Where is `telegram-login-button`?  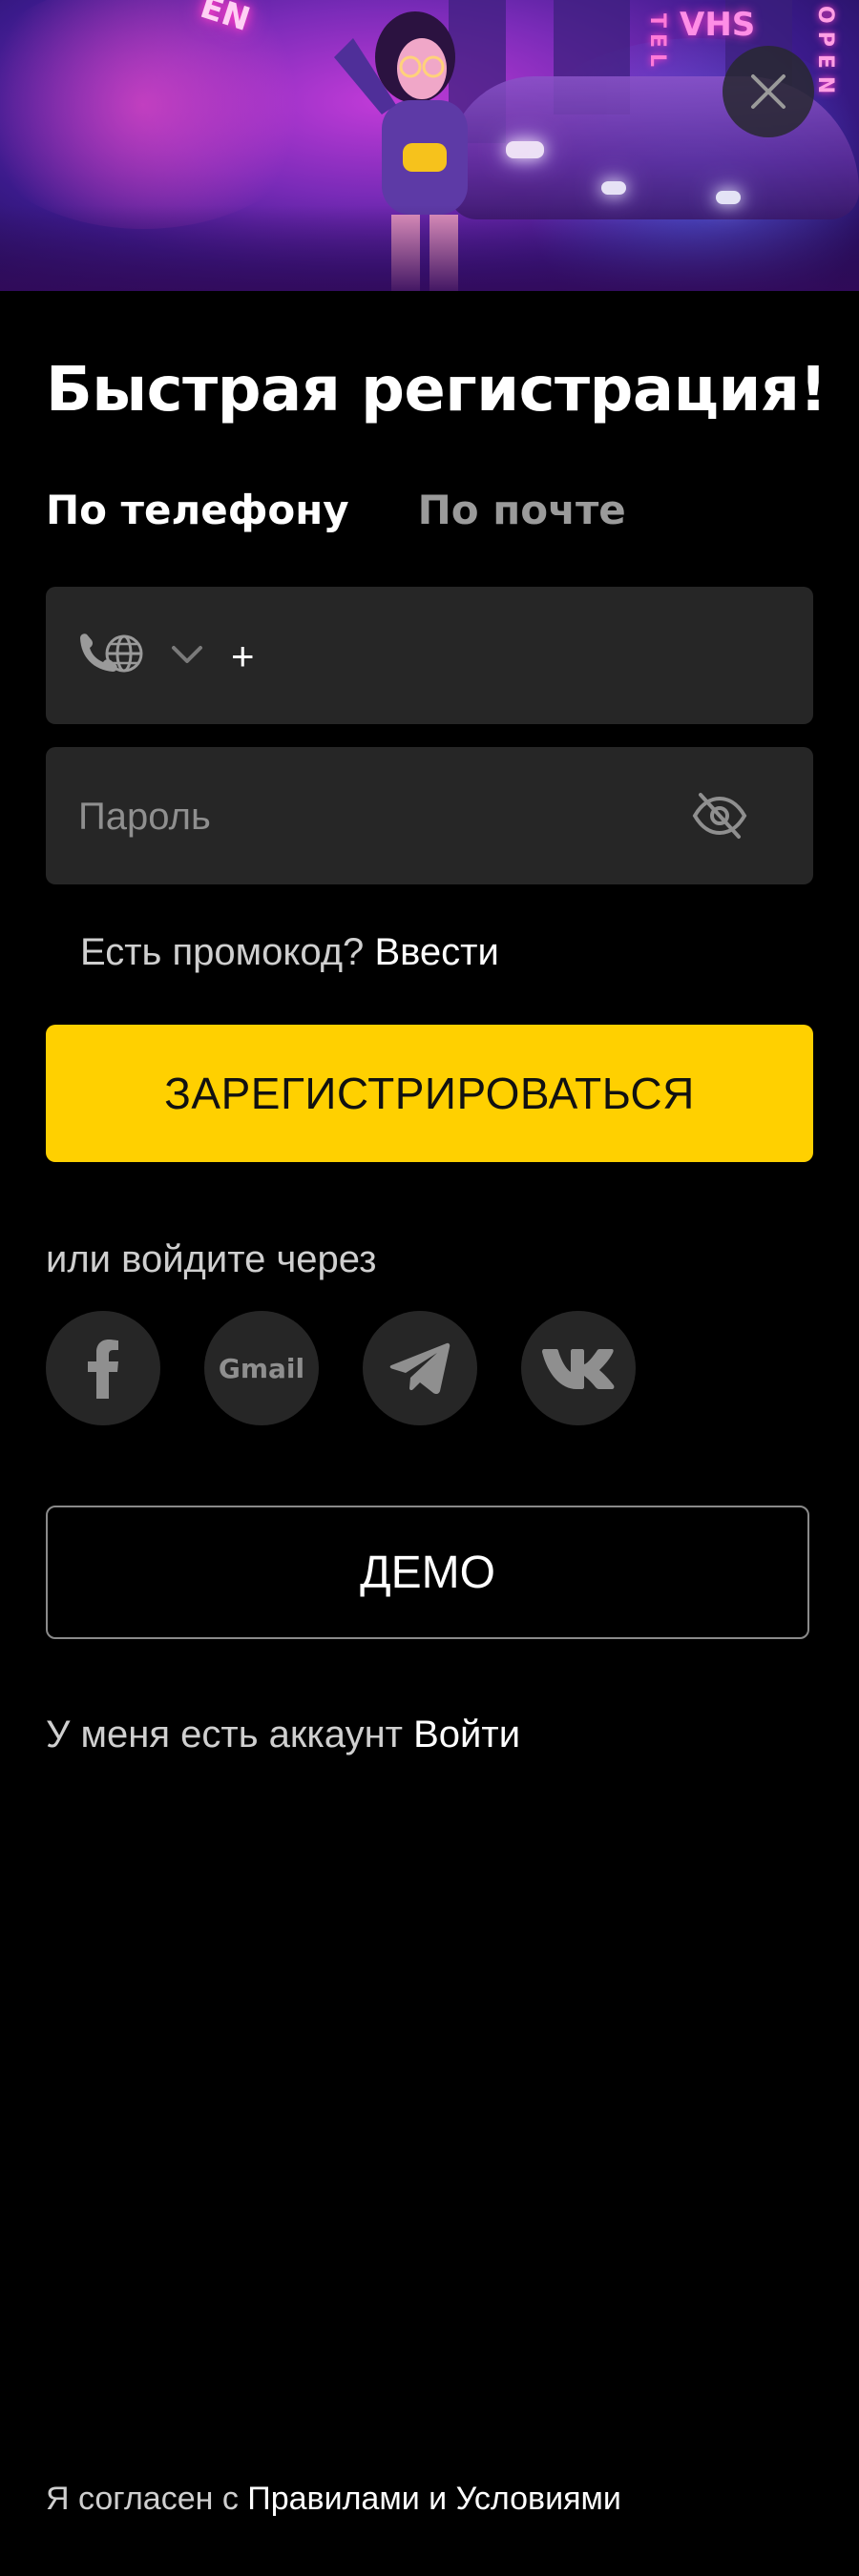 telegram-login-button is located at coordinates (420, 1368).